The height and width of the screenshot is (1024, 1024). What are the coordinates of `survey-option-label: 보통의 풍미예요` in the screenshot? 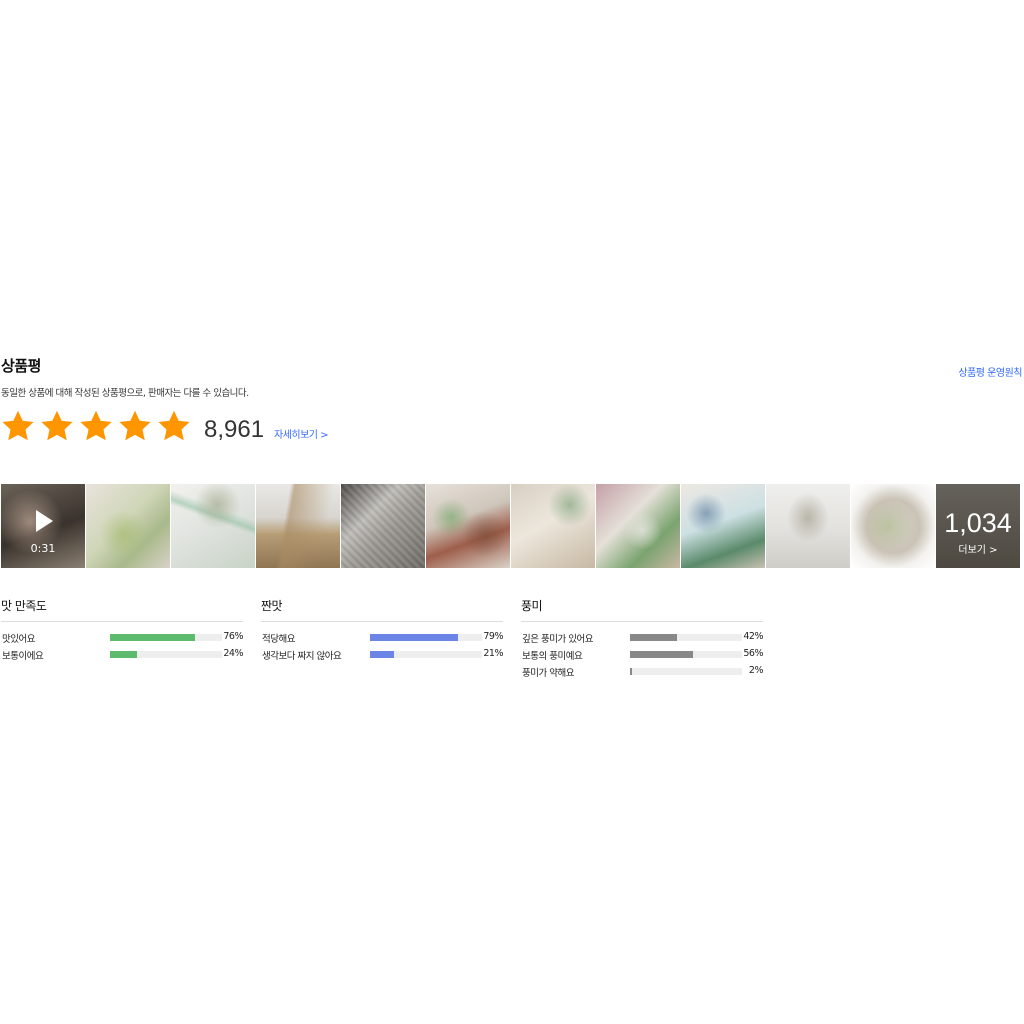 It's located at (552, 656).